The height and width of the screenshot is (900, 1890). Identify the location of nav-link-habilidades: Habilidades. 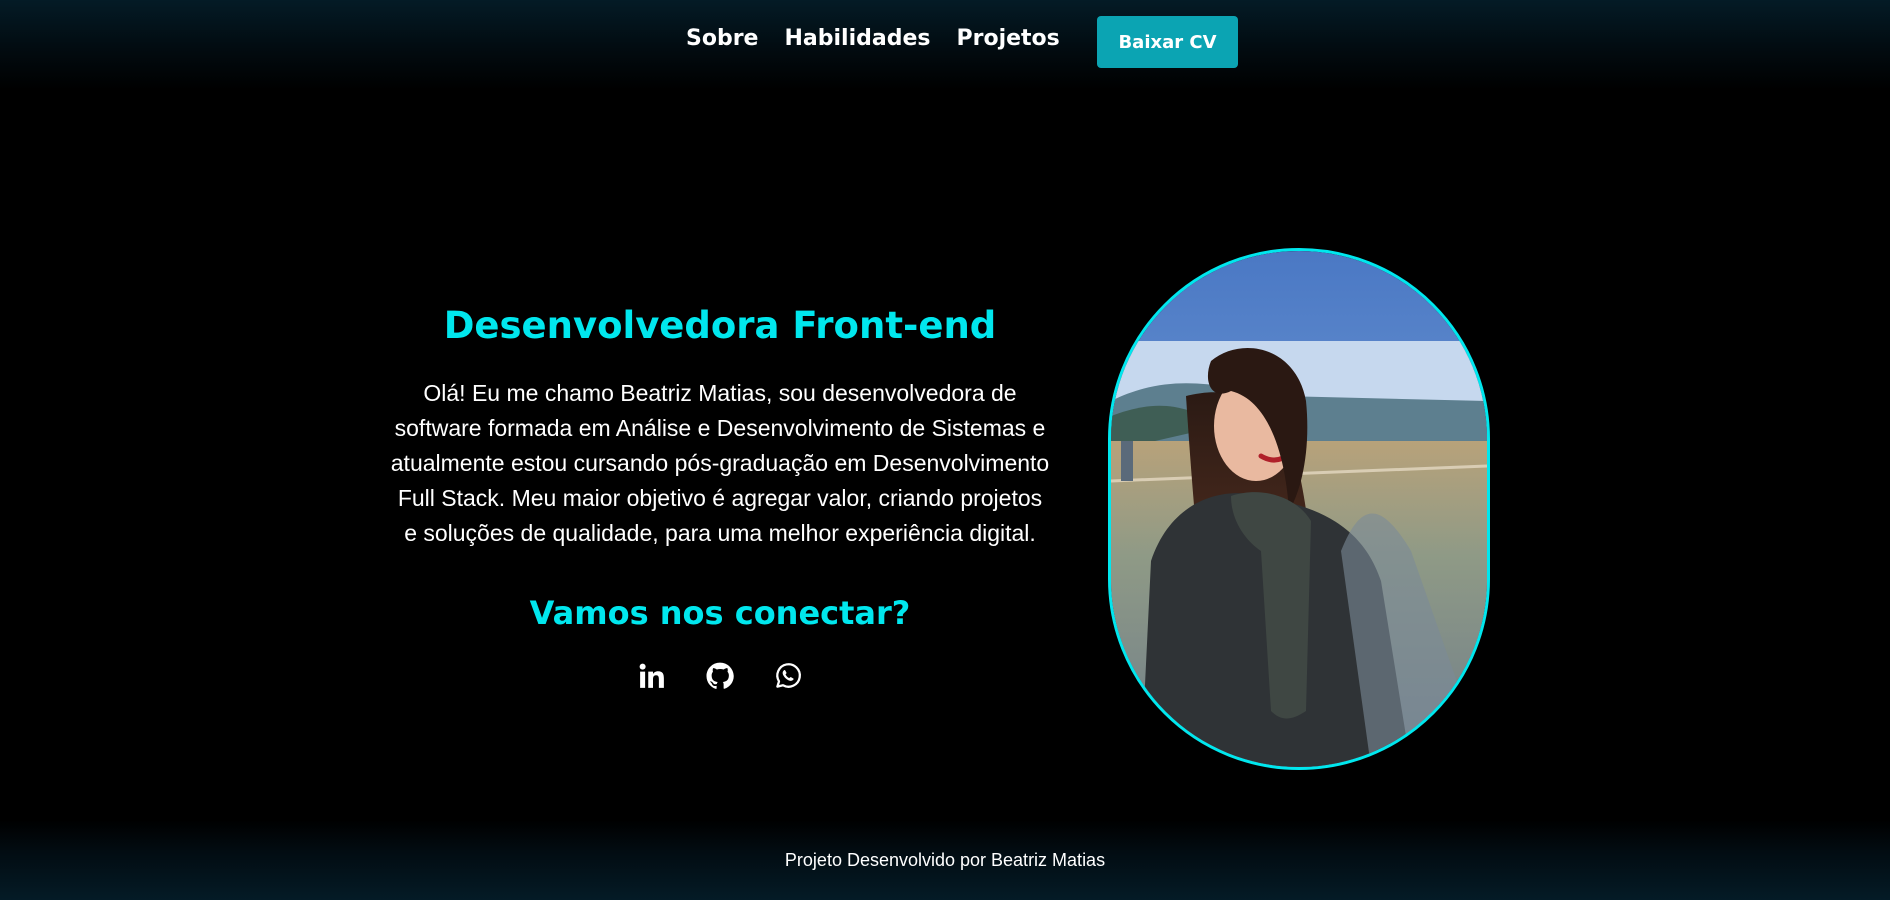
(857, 38).